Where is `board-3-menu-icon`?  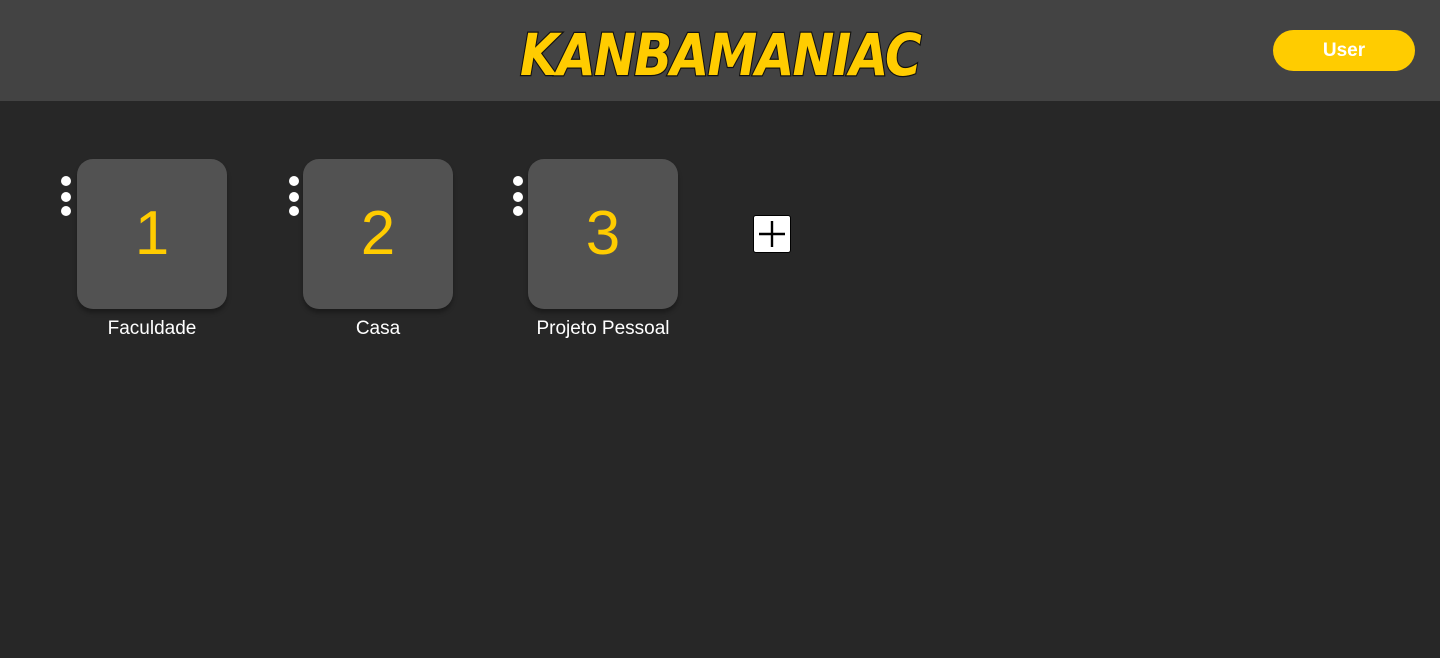 board-3-menu-icon is located at coordinates (518, 197).